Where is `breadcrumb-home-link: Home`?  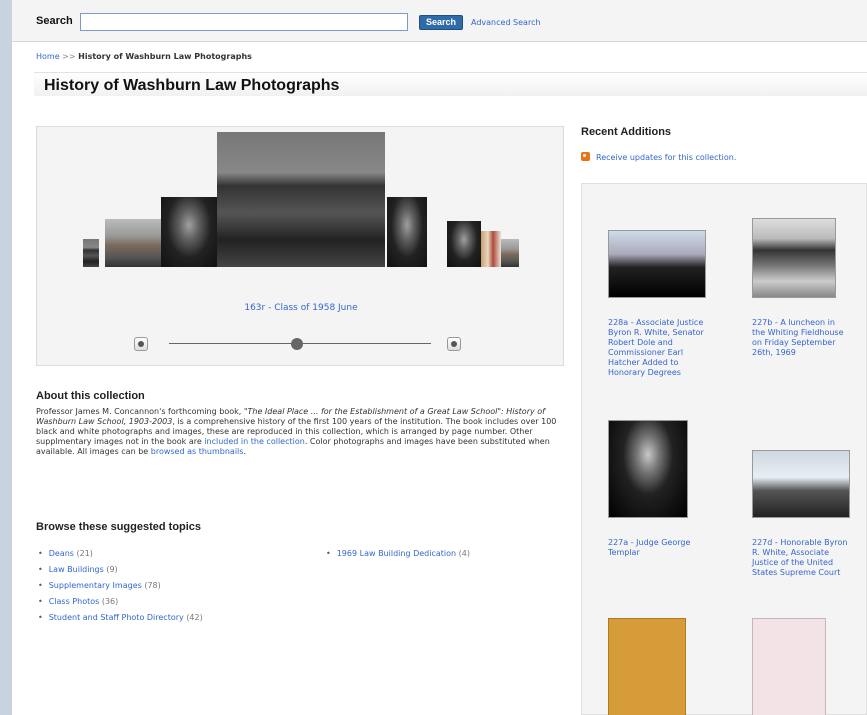 breadcrumb-home-link: Home is located at coordinates (48, 56).